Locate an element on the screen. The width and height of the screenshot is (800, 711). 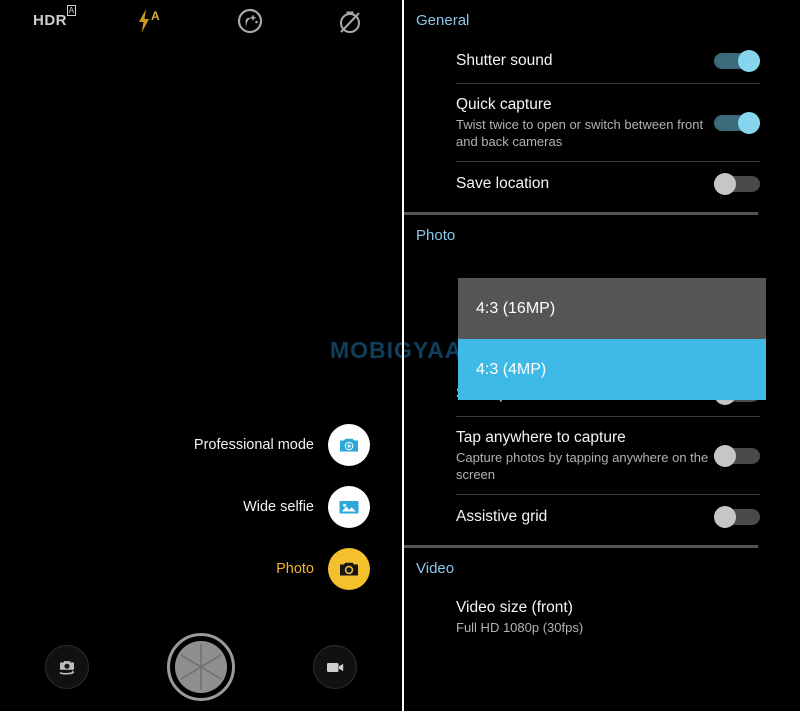
hdr-auto-icon: HDR A is located at coordinates (50, 21).